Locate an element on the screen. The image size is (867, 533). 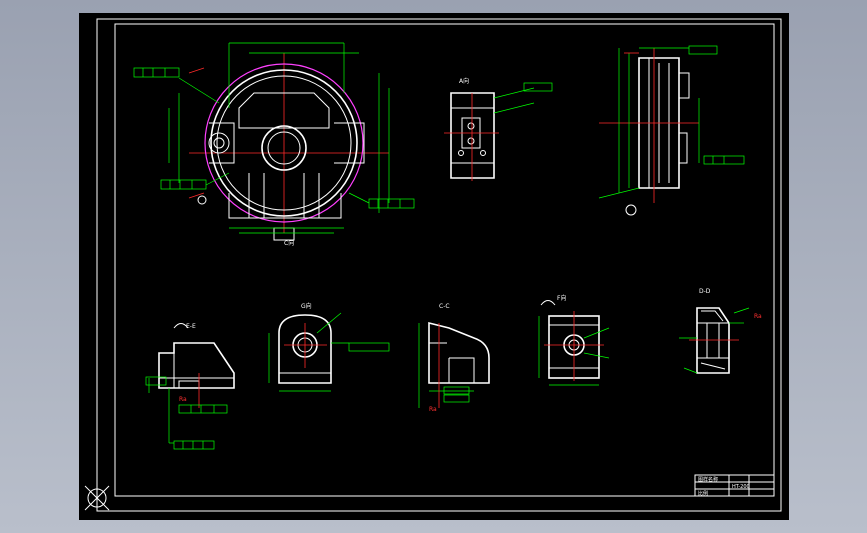
view-f-title: F向 is located at coordinates (561, 298).